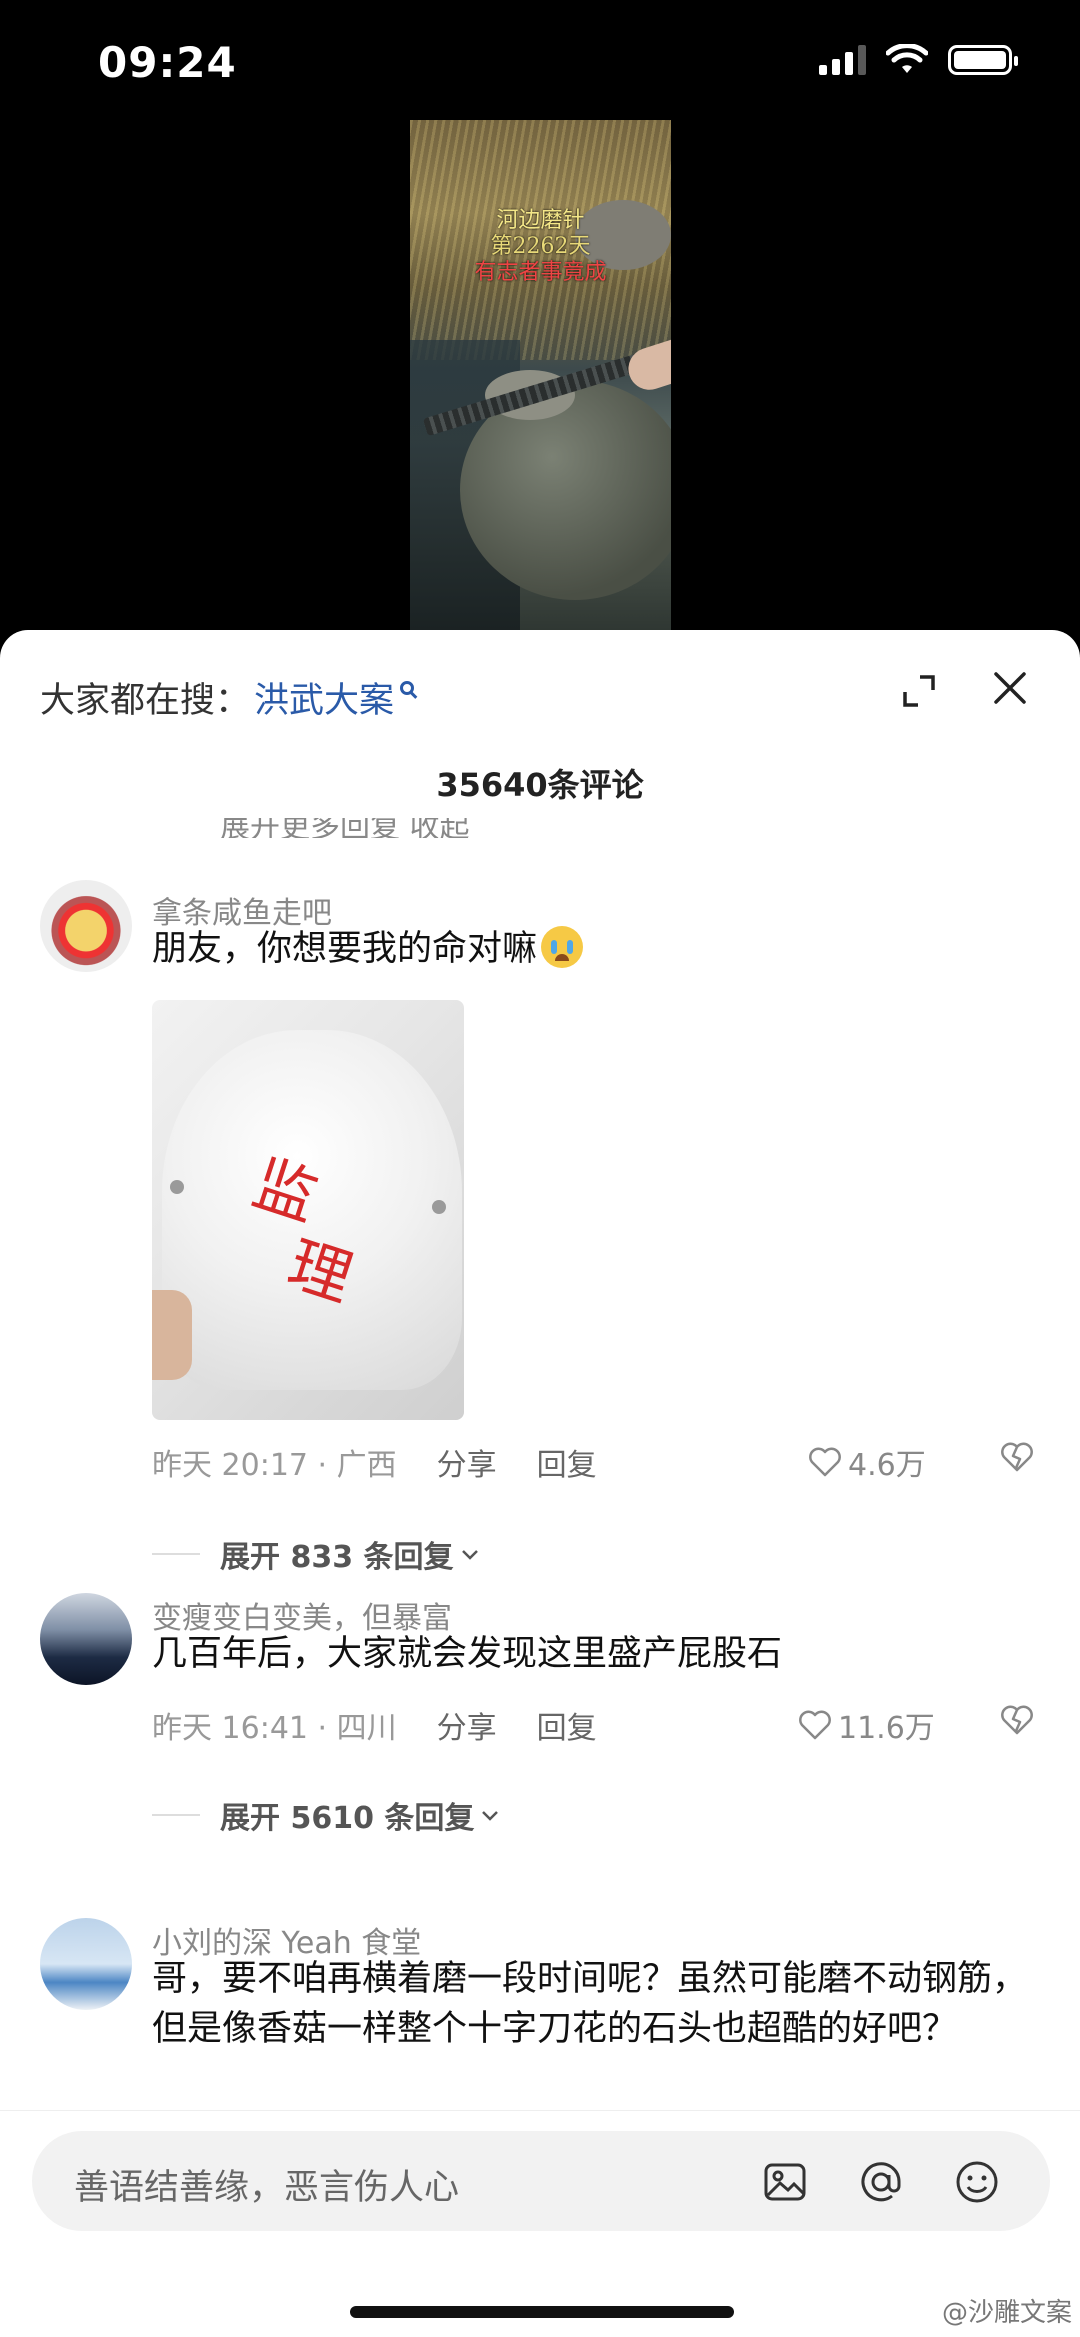  I want to click on status-bar: 09:24, so click(540, 60).